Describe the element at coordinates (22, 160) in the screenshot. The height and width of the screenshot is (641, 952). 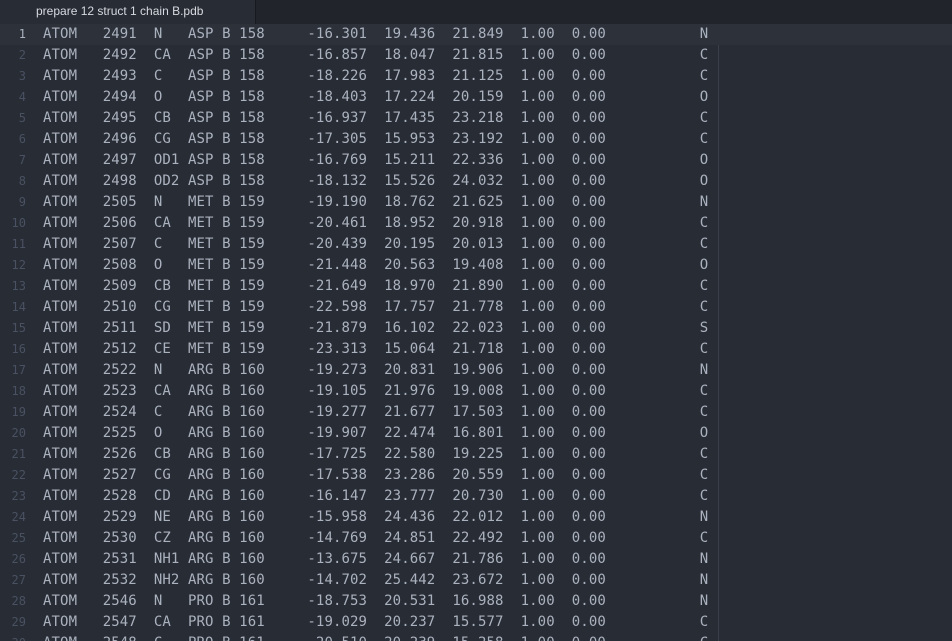
I see `line-number: 7` at that location.